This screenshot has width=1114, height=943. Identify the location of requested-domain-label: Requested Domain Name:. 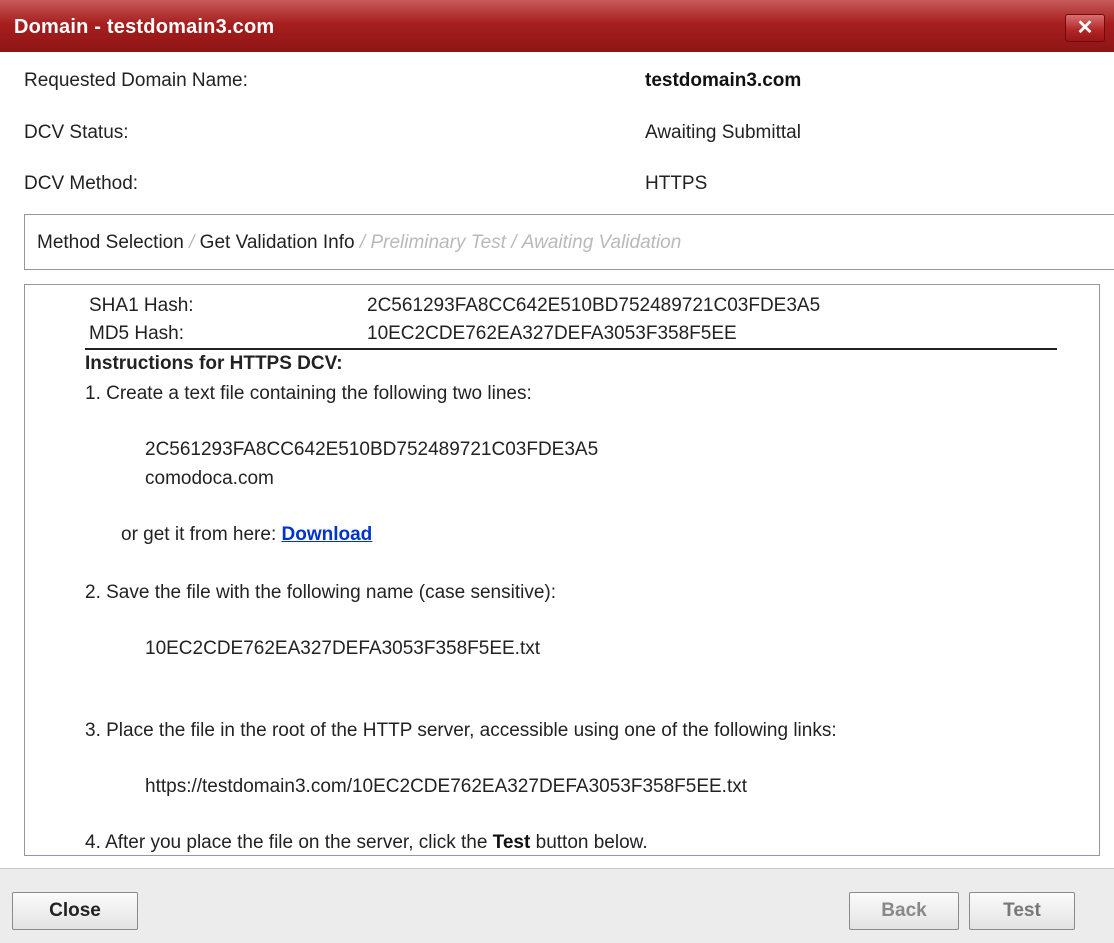
(136, 80).